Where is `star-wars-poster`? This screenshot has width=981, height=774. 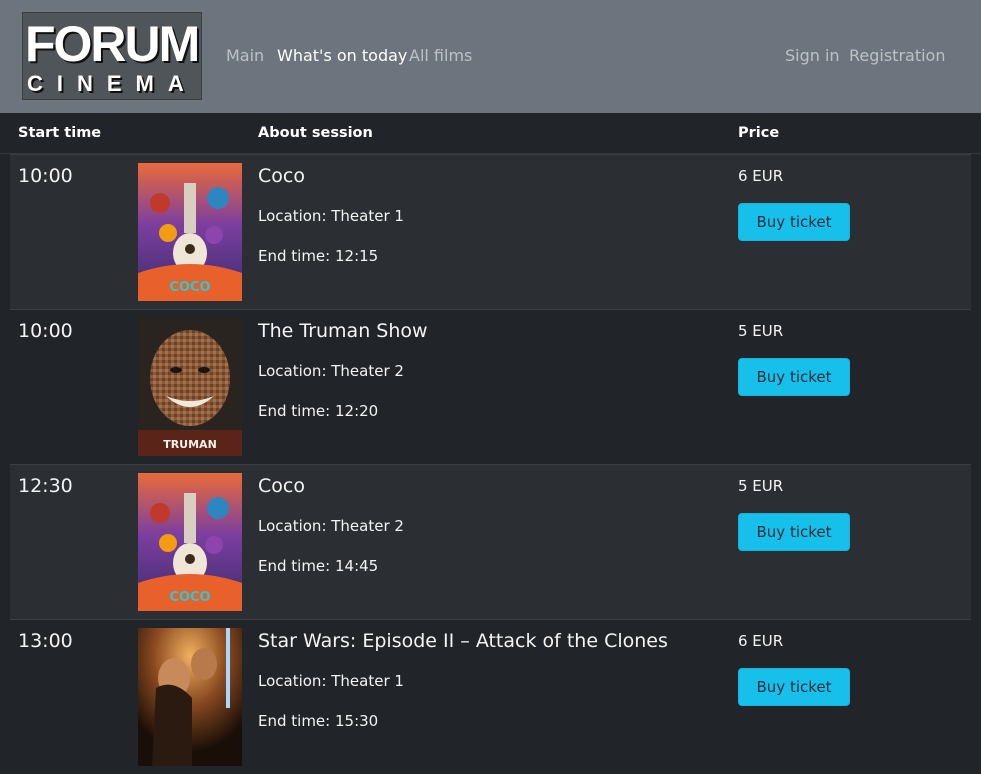 star-wars-poster is located at coordinates (190, 697).